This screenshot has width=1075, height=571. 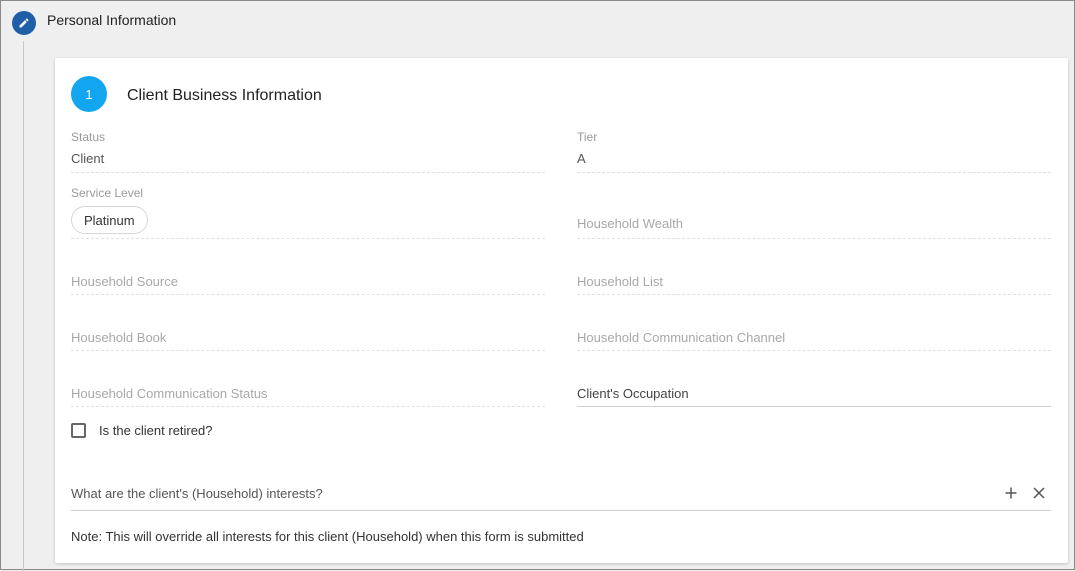 What do you see at coordinates (814, 392) in the screenshot?
I see `client-occupation-field: Client's Occupation` at bounding box center [814, 392].